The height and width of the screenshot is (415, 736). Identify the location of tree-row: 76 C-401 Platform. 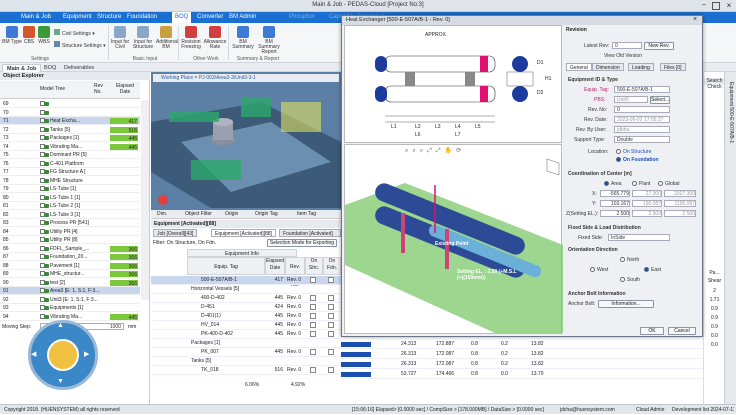
(70, 164).